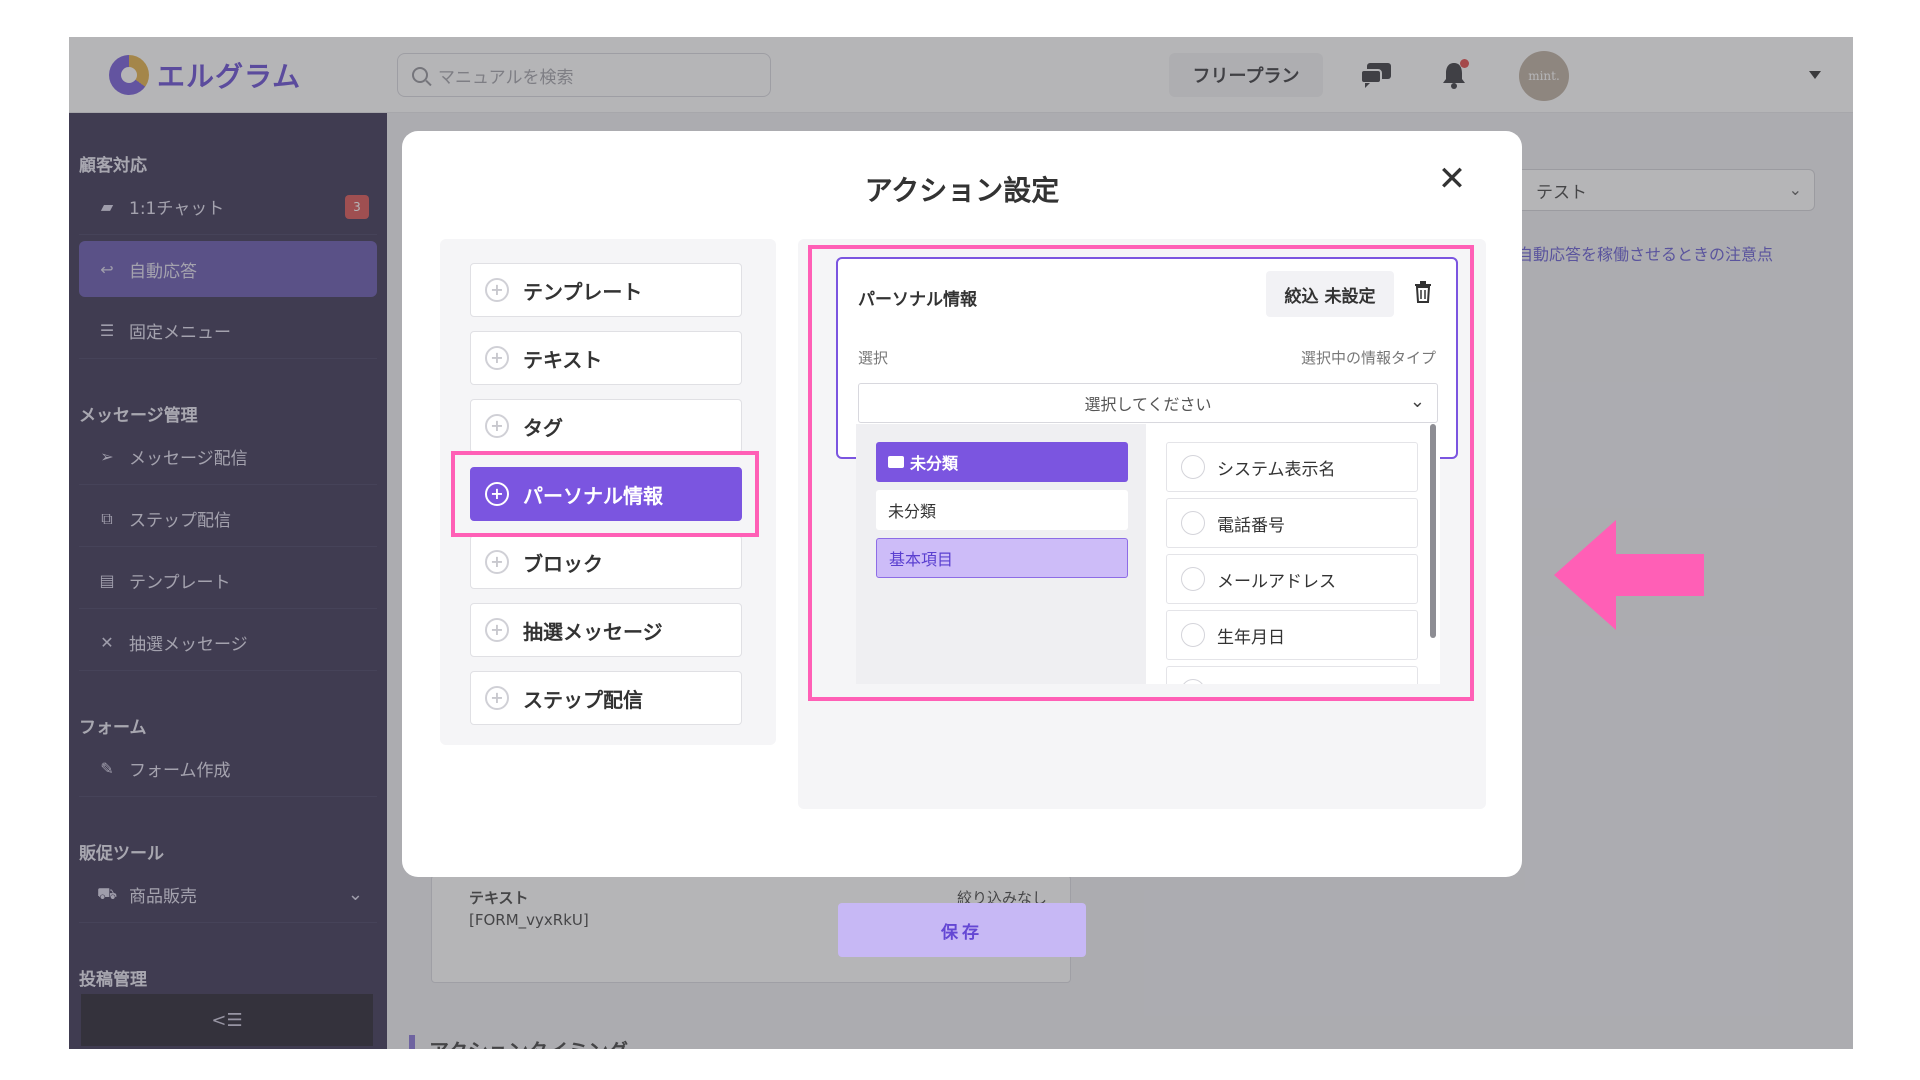  What do you see at coordinates (605, 494) in the screenshot?
I see `highlight-box-left` at bounding box center [605, 494].